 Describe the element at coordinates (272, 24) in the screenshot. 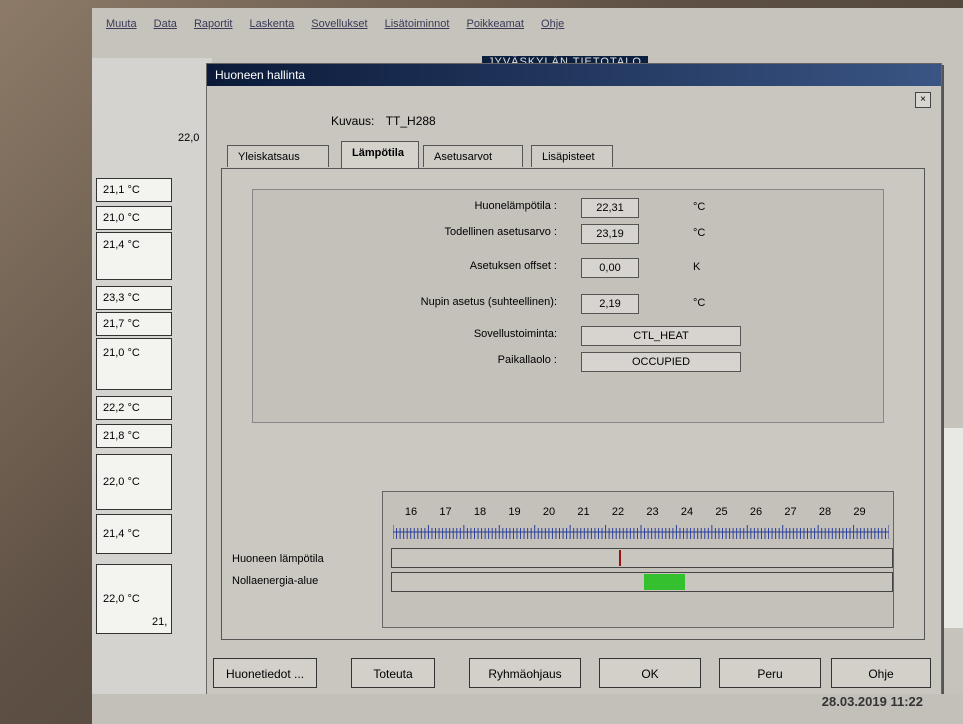

I see `menu-item: Laskenta` at that location.